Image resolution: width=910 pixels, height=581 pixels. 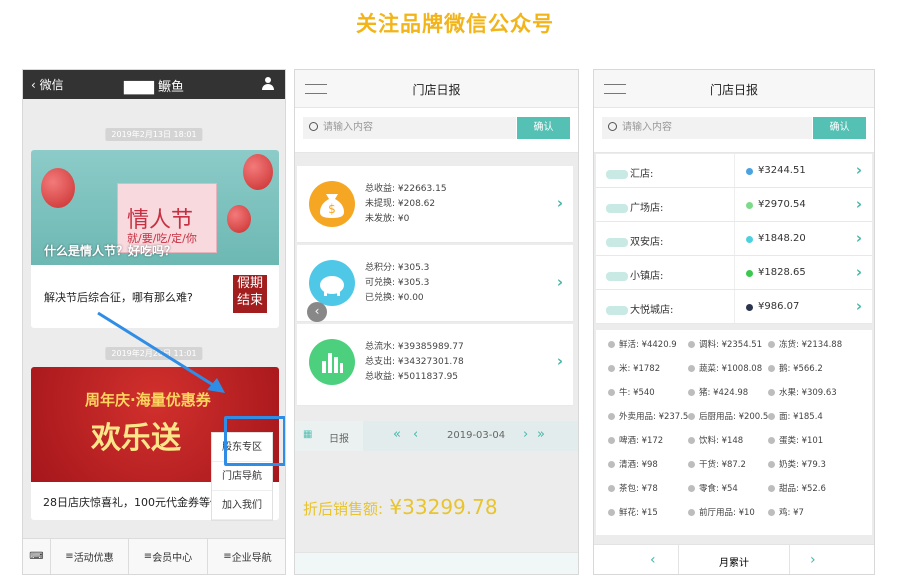 I want to click on category-text: 饮料: ¥148, so click(x=721, y=441).